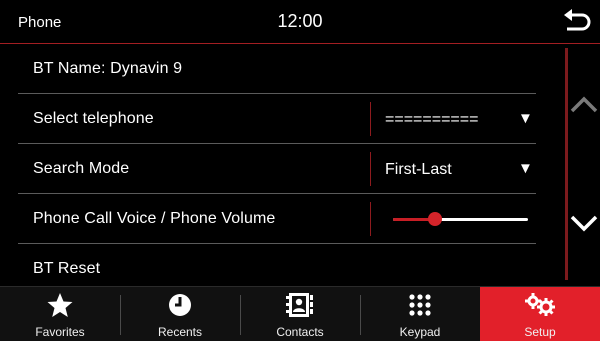 This screenshot has width=600, height=341. What do you see at coordinates (277, 119) in the screenshot?
I see `select-telephone-row: Select telephone ========== ▼` at bounding box center [277, 119].